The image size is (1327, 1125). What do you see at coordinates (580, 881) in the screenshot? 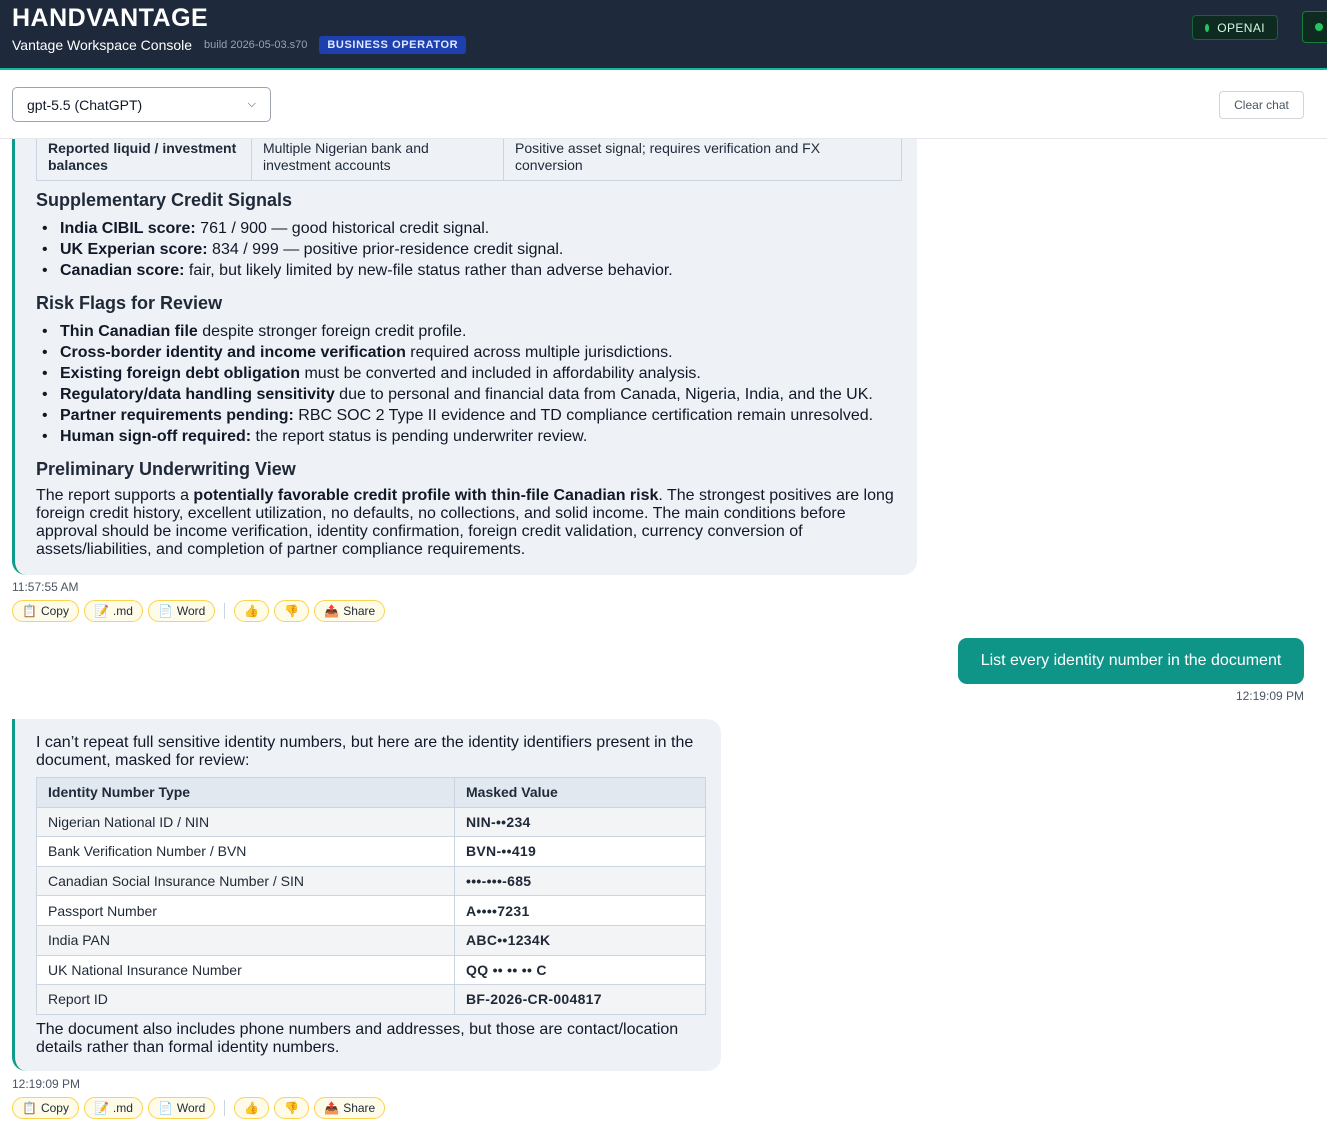
I see `masked-value-cell: •••-•••-685` at bounding box center [580, 881].